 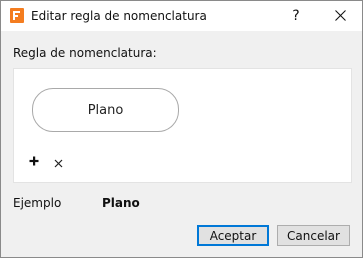 I want to click on window-title: Editar regla de nomenclatura, so click(x=119, y=16).